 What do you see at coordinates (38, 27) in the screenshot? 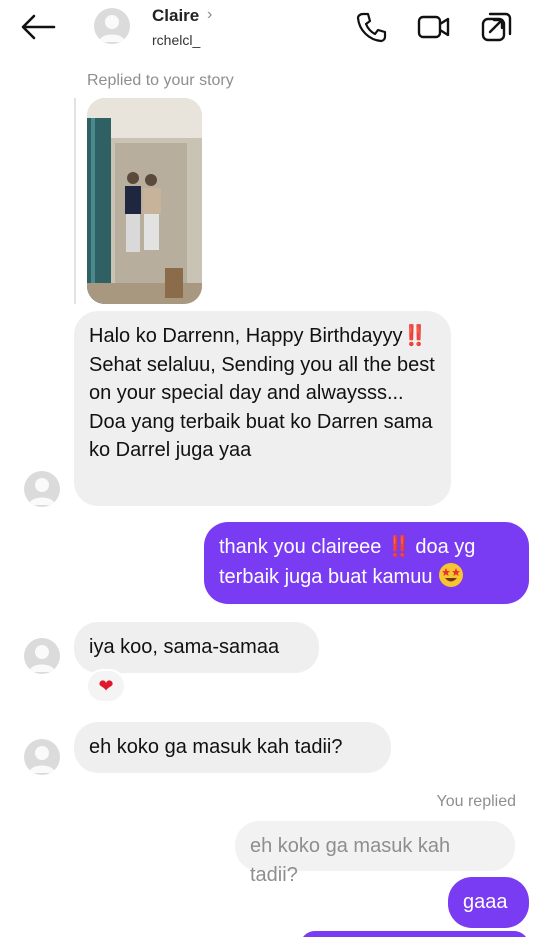
I see `back-arrow-icon` at bounding box center [38, 27].